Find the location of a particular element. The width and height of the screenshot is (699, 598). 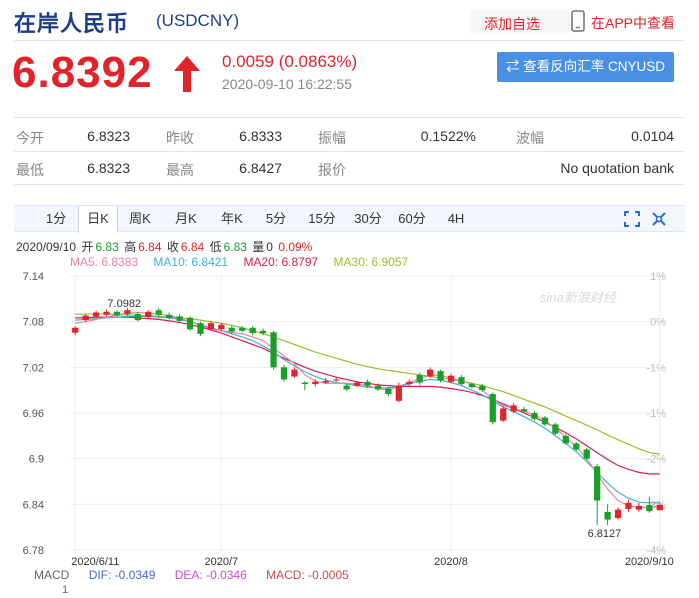

candle-date: 2020/09/10 is located at coordinates (46, 247).